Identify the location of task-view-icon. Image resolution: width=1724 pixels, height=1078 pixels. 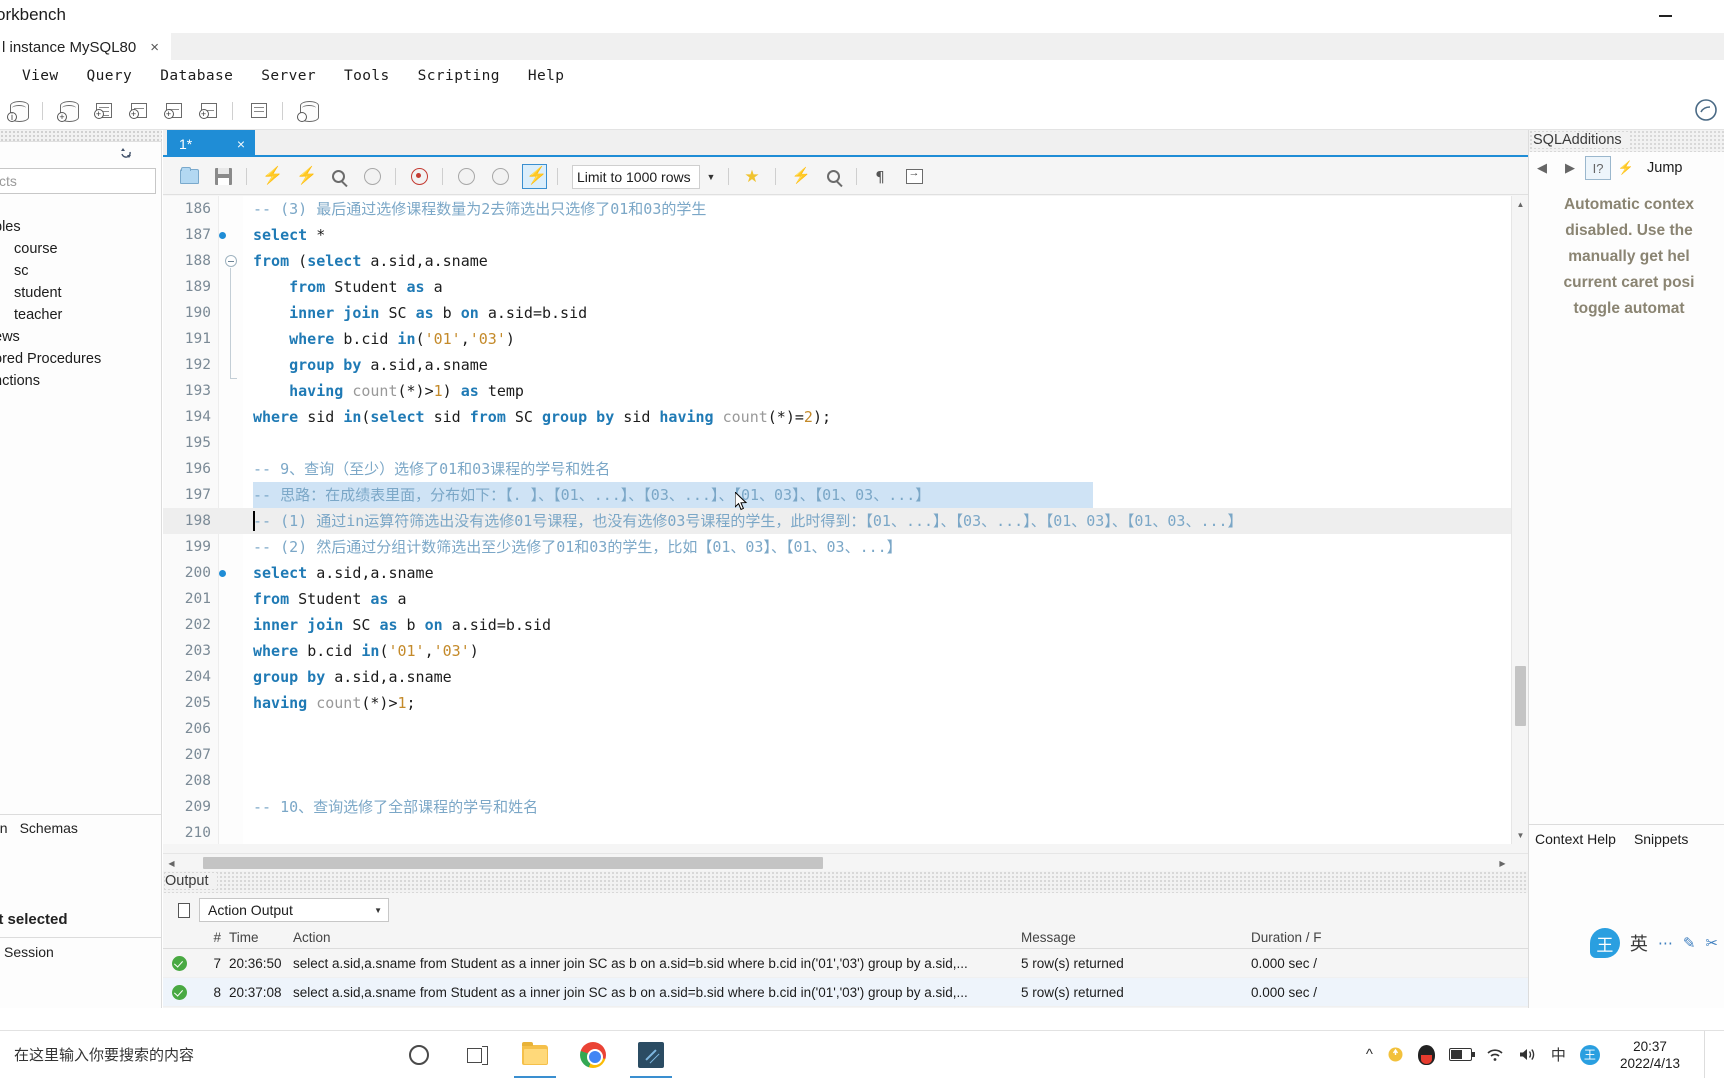
(477, 1054).